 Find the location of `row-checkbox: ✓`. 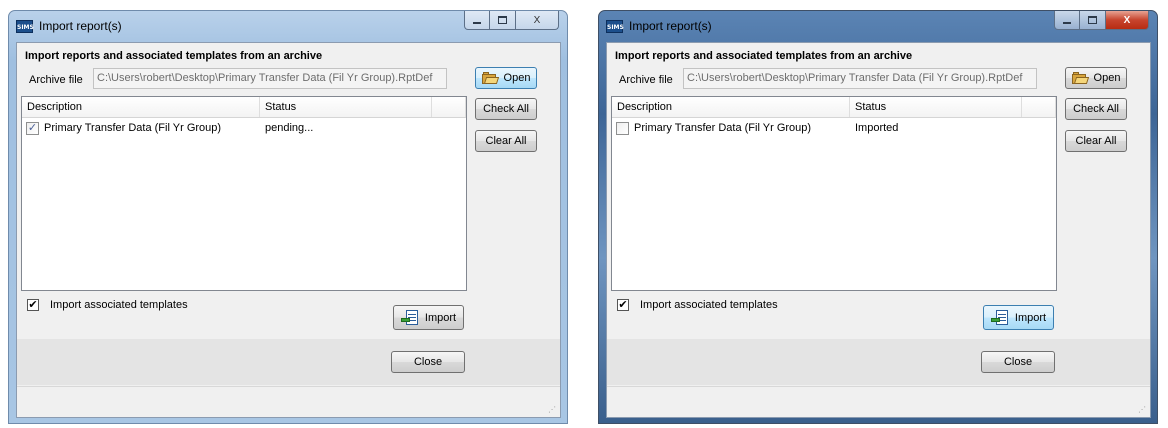

row-checkbox: ✓ is located at coordinates (32, 128).